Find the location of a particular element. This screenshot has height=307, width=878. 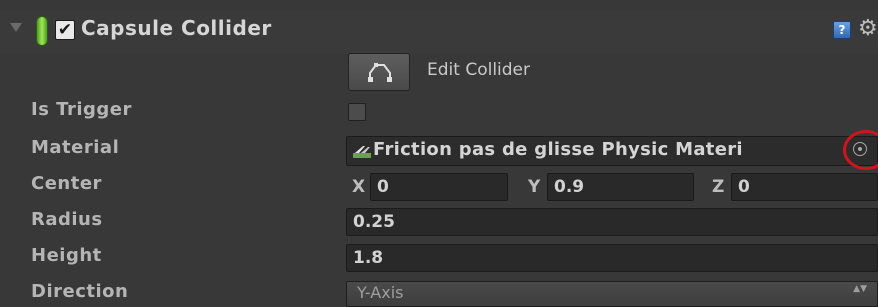

is-trigger-checkbox is located at coordinates (357, 112).